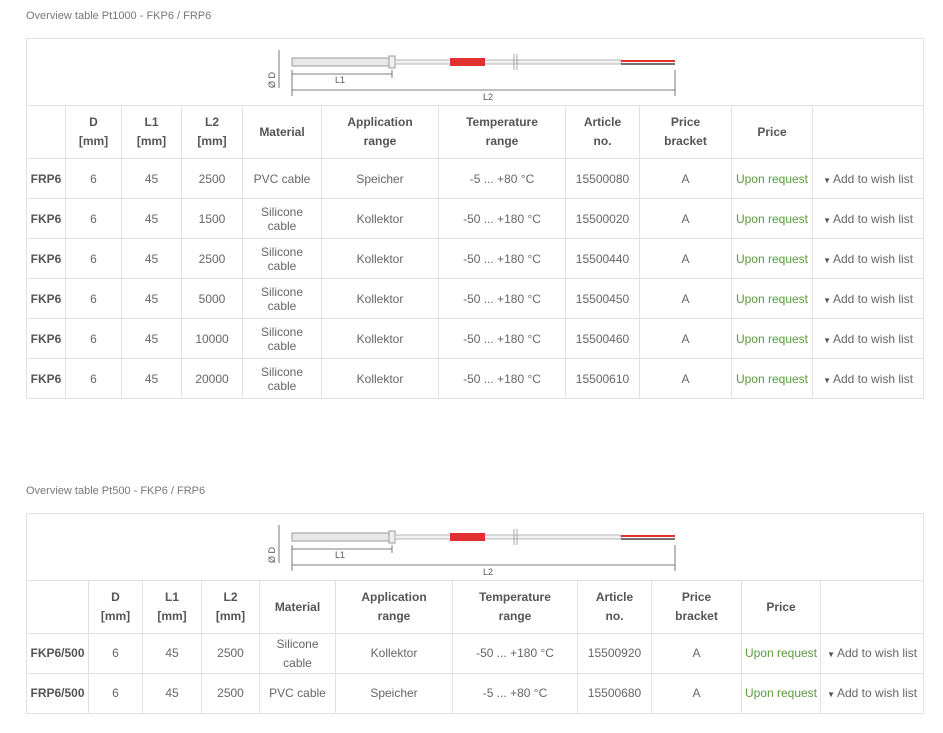 The image size is (943, 733). I want to click on cell-price-bracket: A, so click(696, 653).